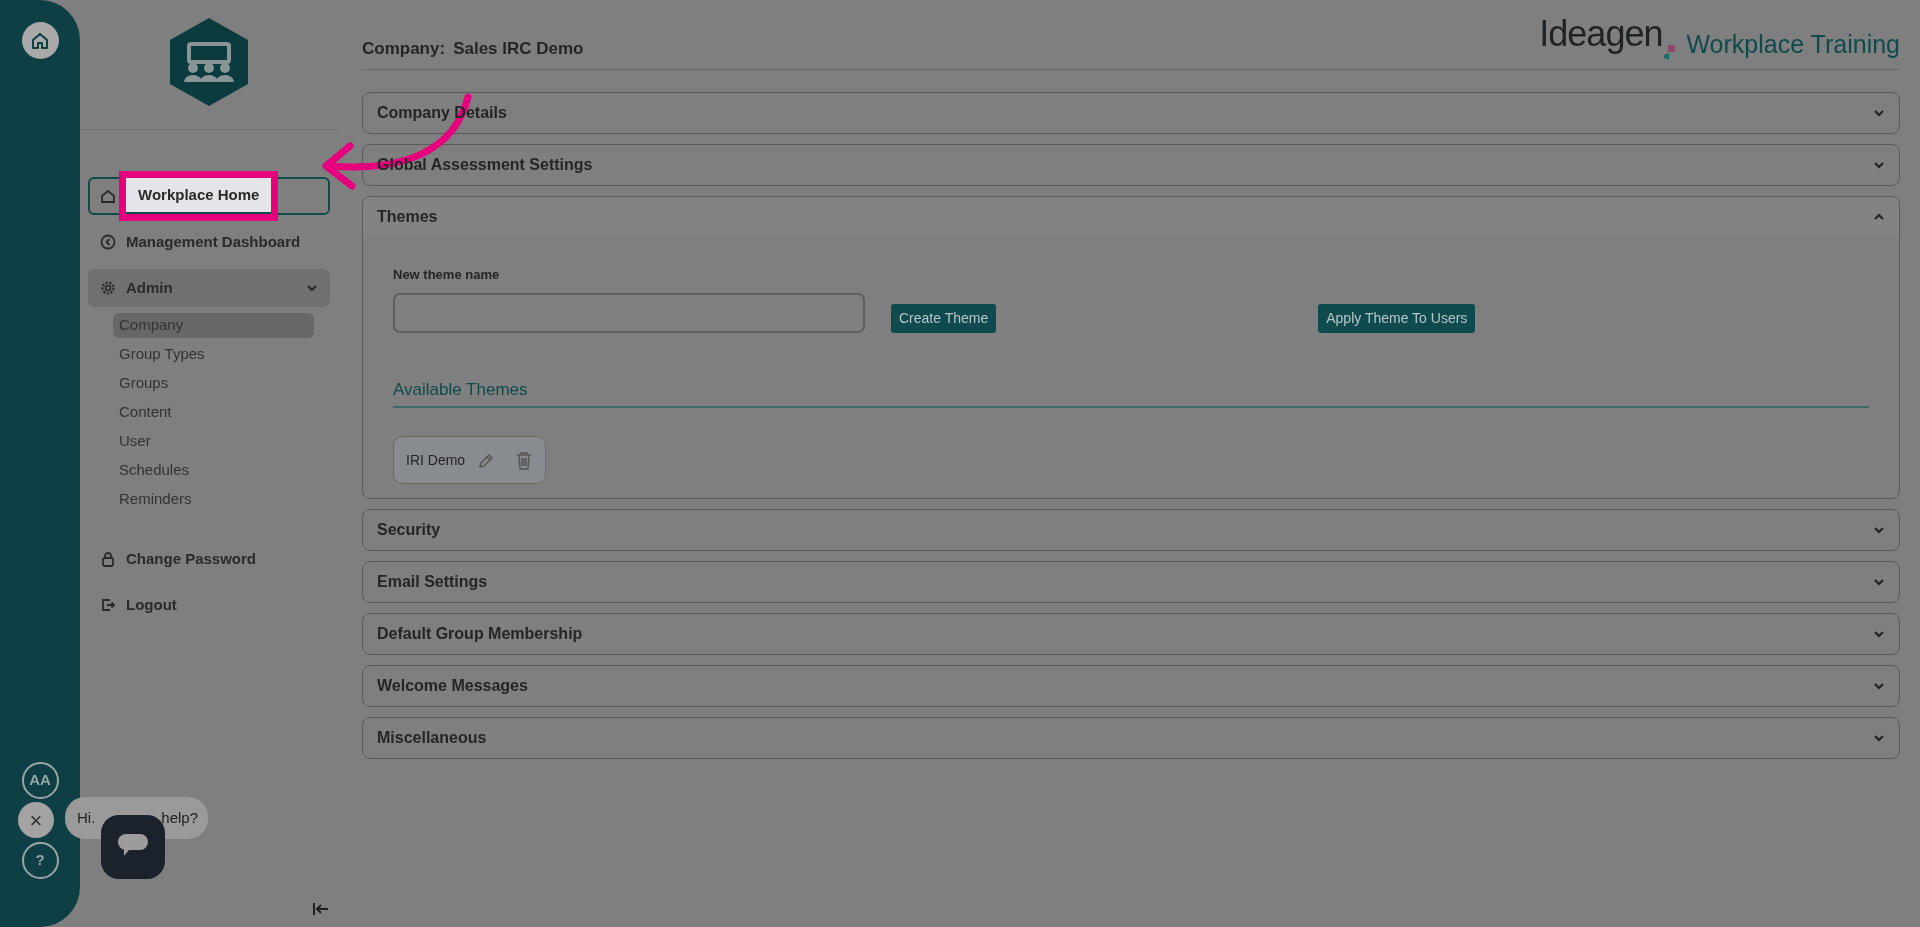  Describe the element at coordinates (1131, 582) in the screenshot. I see `accordion-header: Email Settings` at that location.